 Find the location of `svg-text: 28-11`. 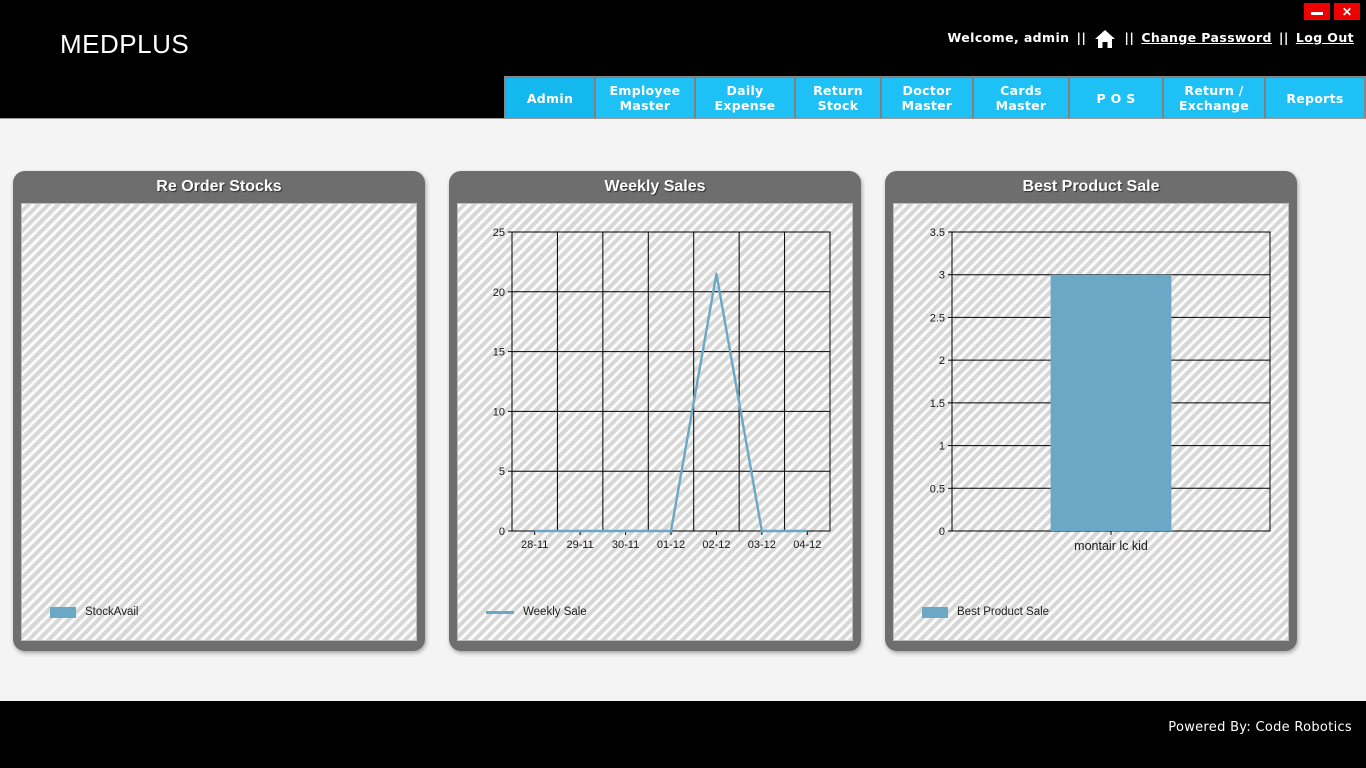

svg-text: 28-11 is located at coordinates (534, 545).